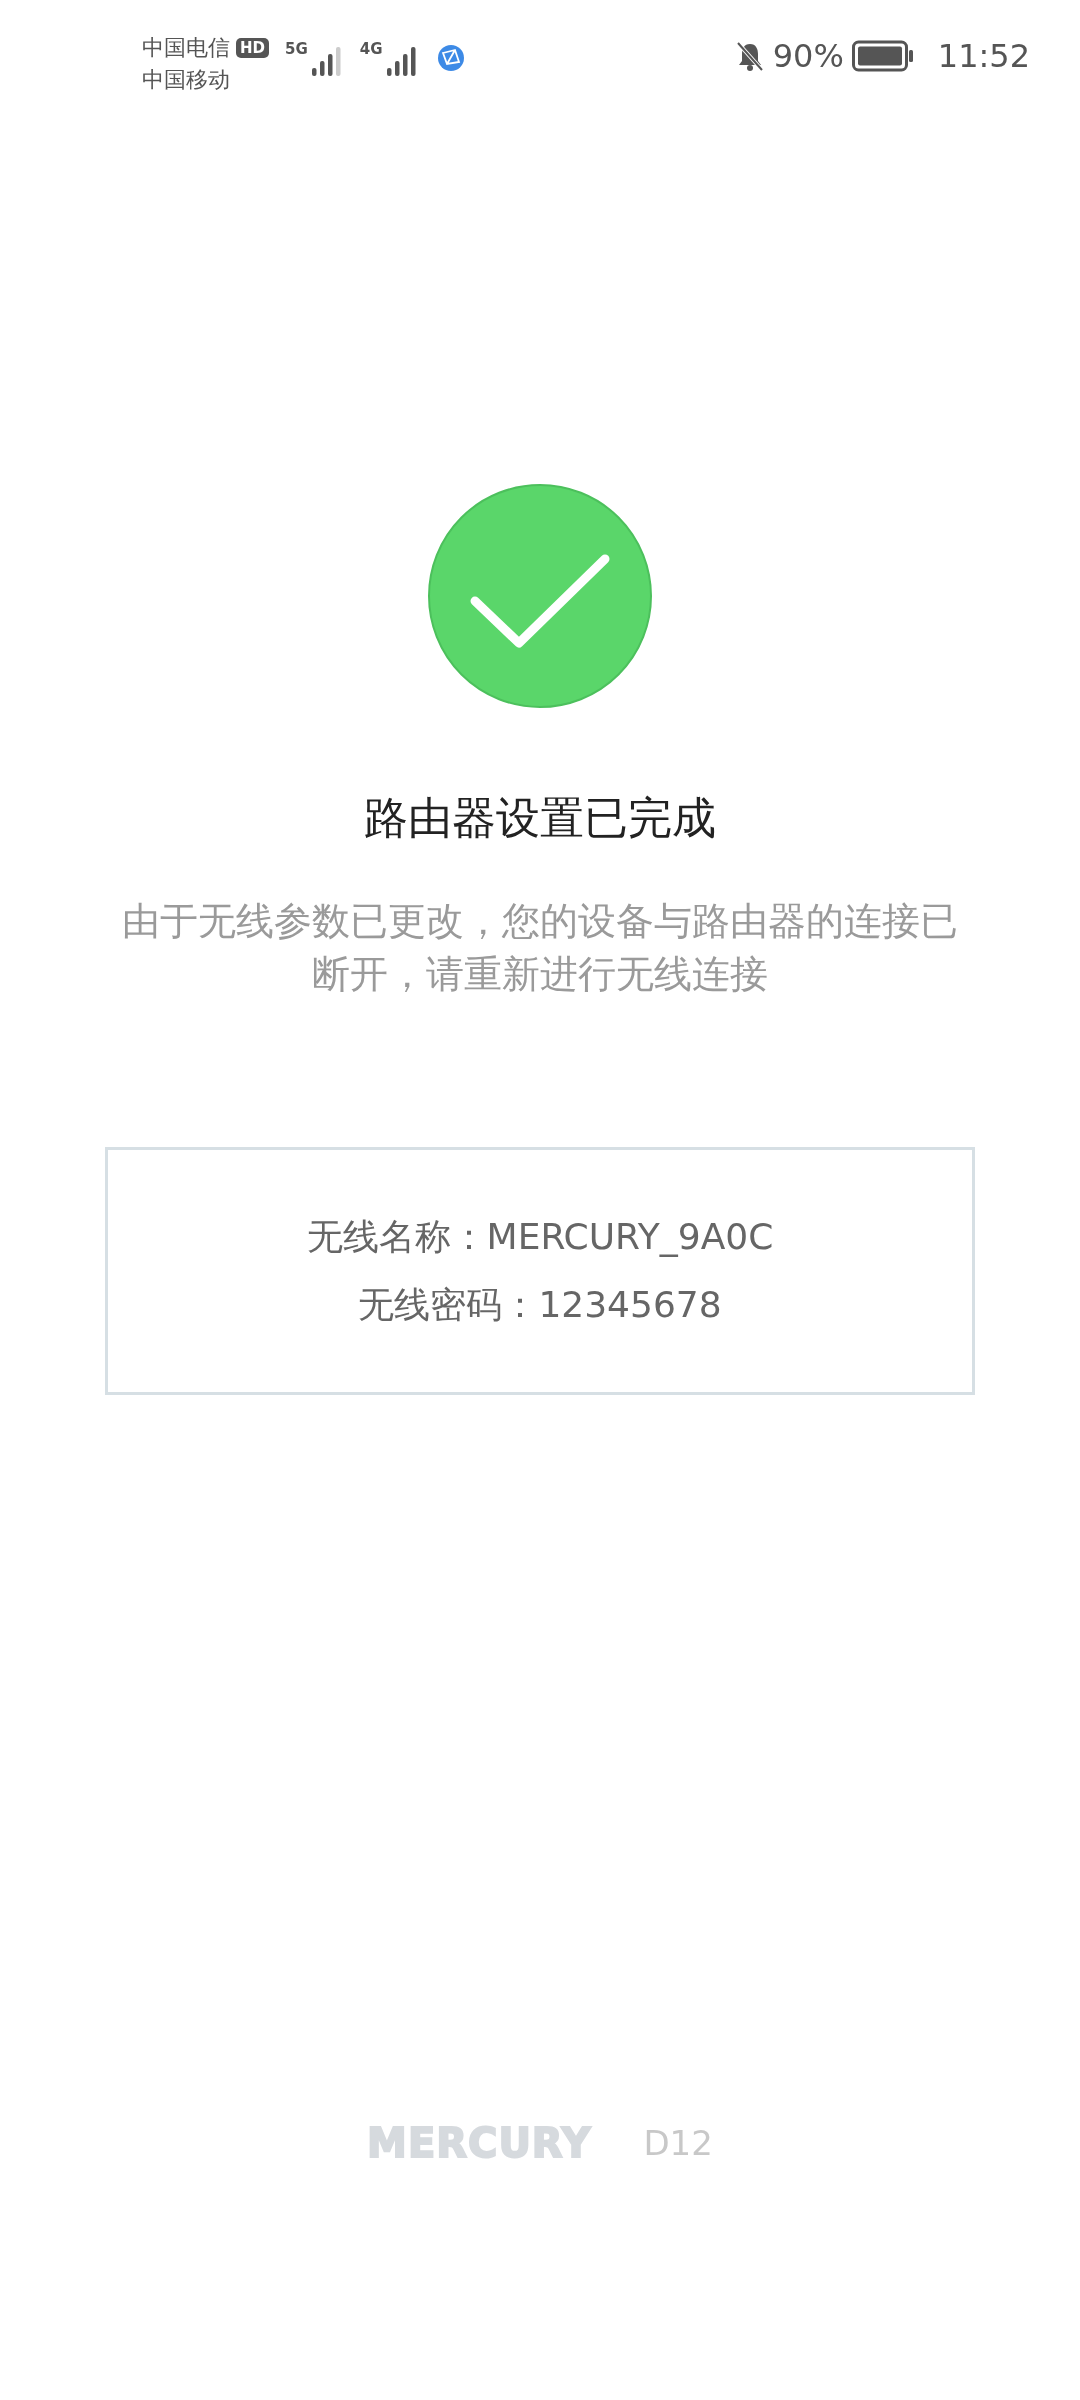 Image resolution: width=1080 pixels, height=2400 pixels. I want to click on network-type: 5G, so click(296, 49).